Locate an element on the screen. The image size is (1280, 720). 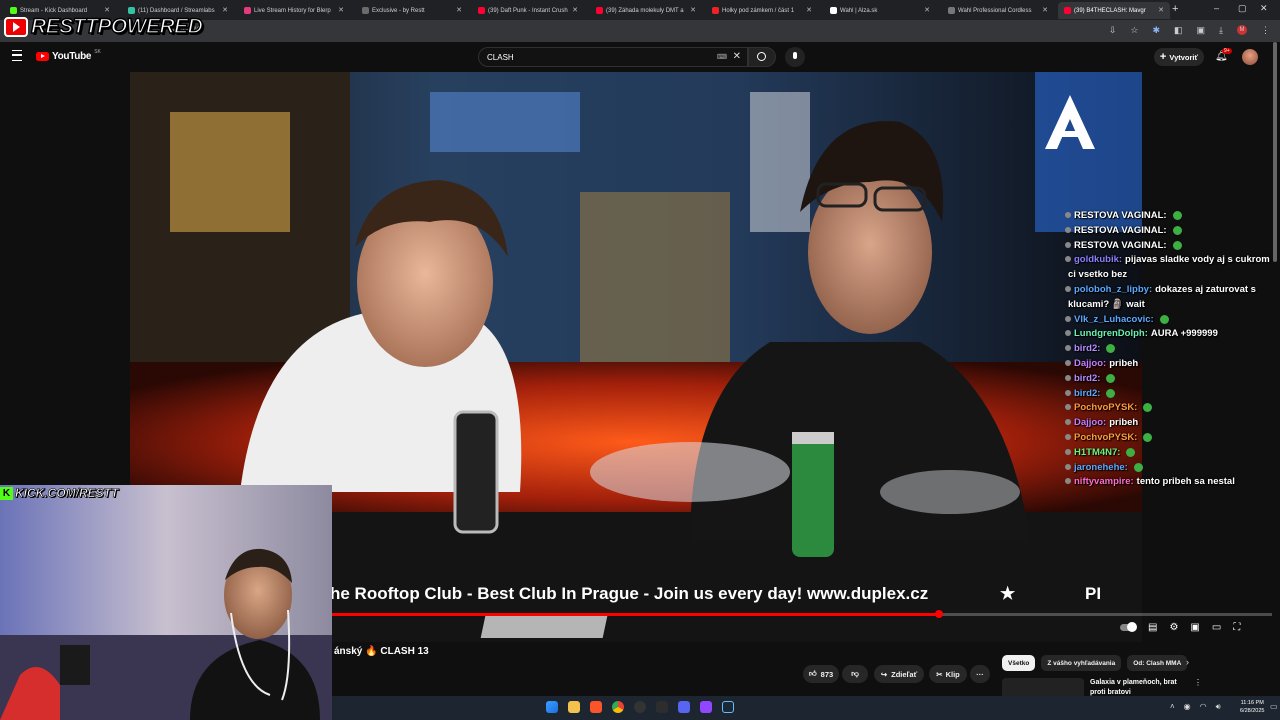
chat-message: poloboh_z_lipby: dokazes aj zaturovat s is located at coordinates (1160, 290).